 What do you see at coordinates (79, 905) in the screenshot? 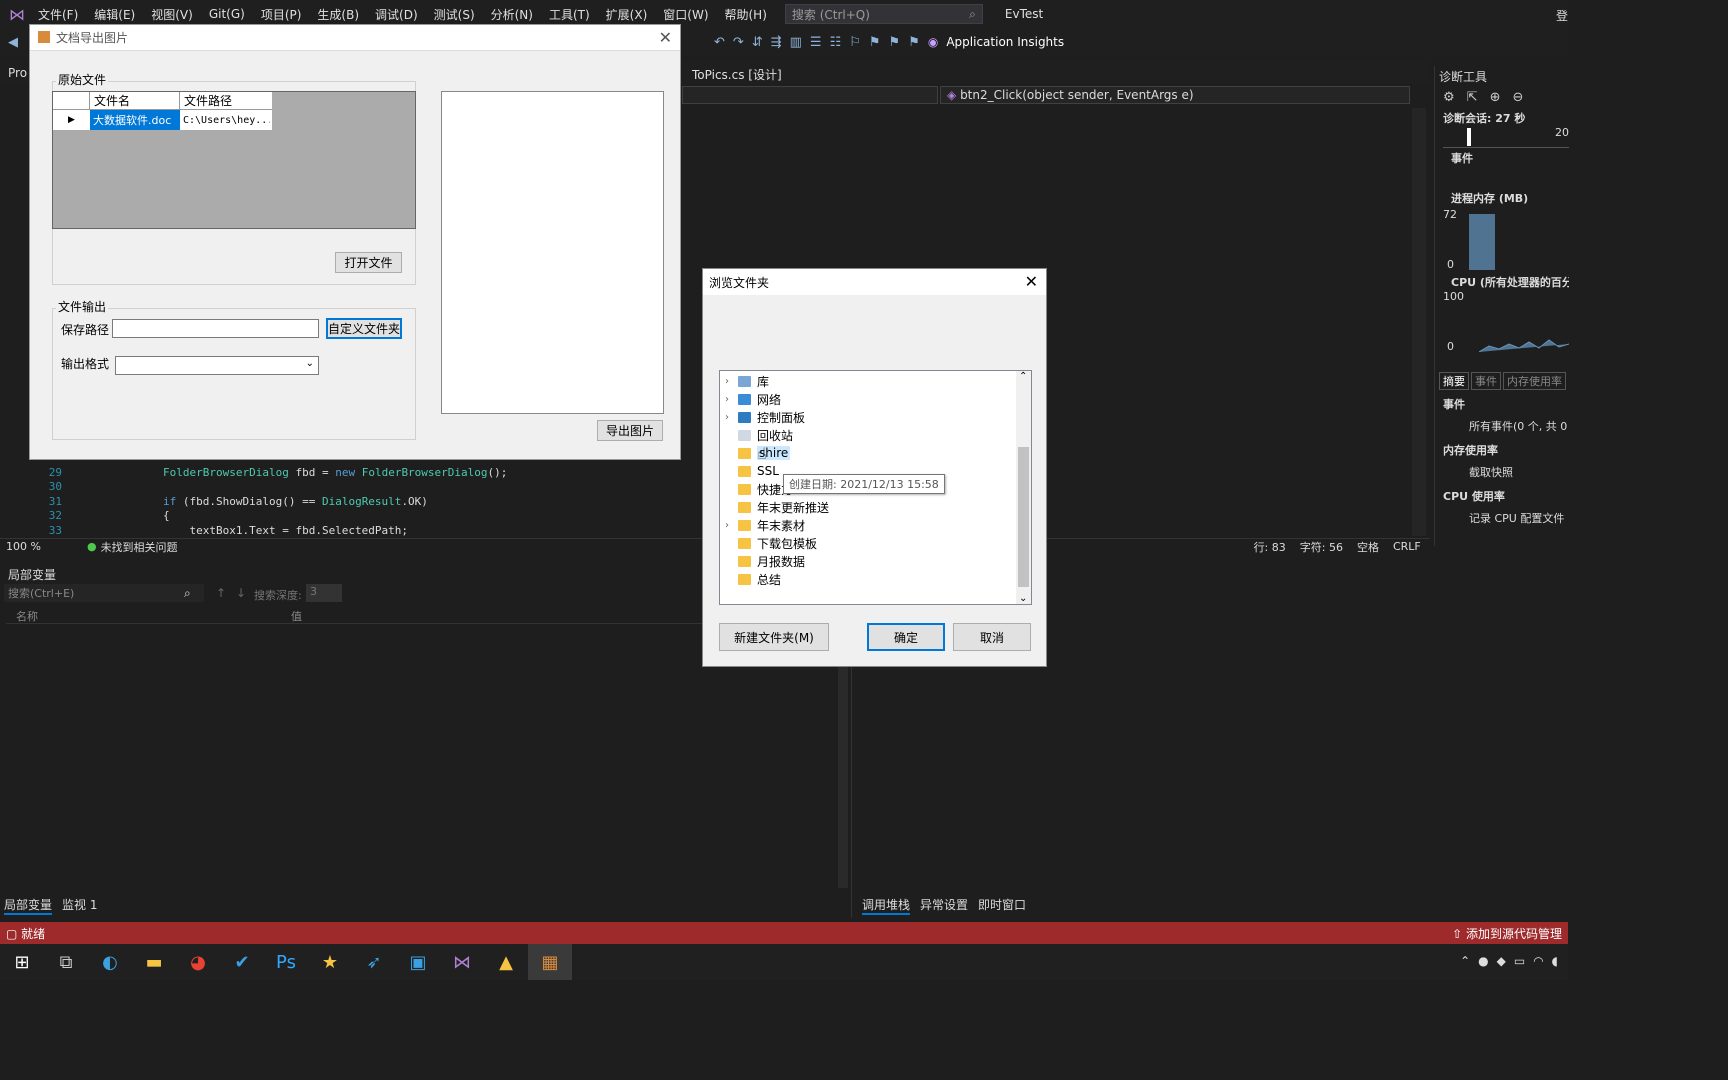
I see `tab-watch: 监视 1` at bounding box center [79, 905].